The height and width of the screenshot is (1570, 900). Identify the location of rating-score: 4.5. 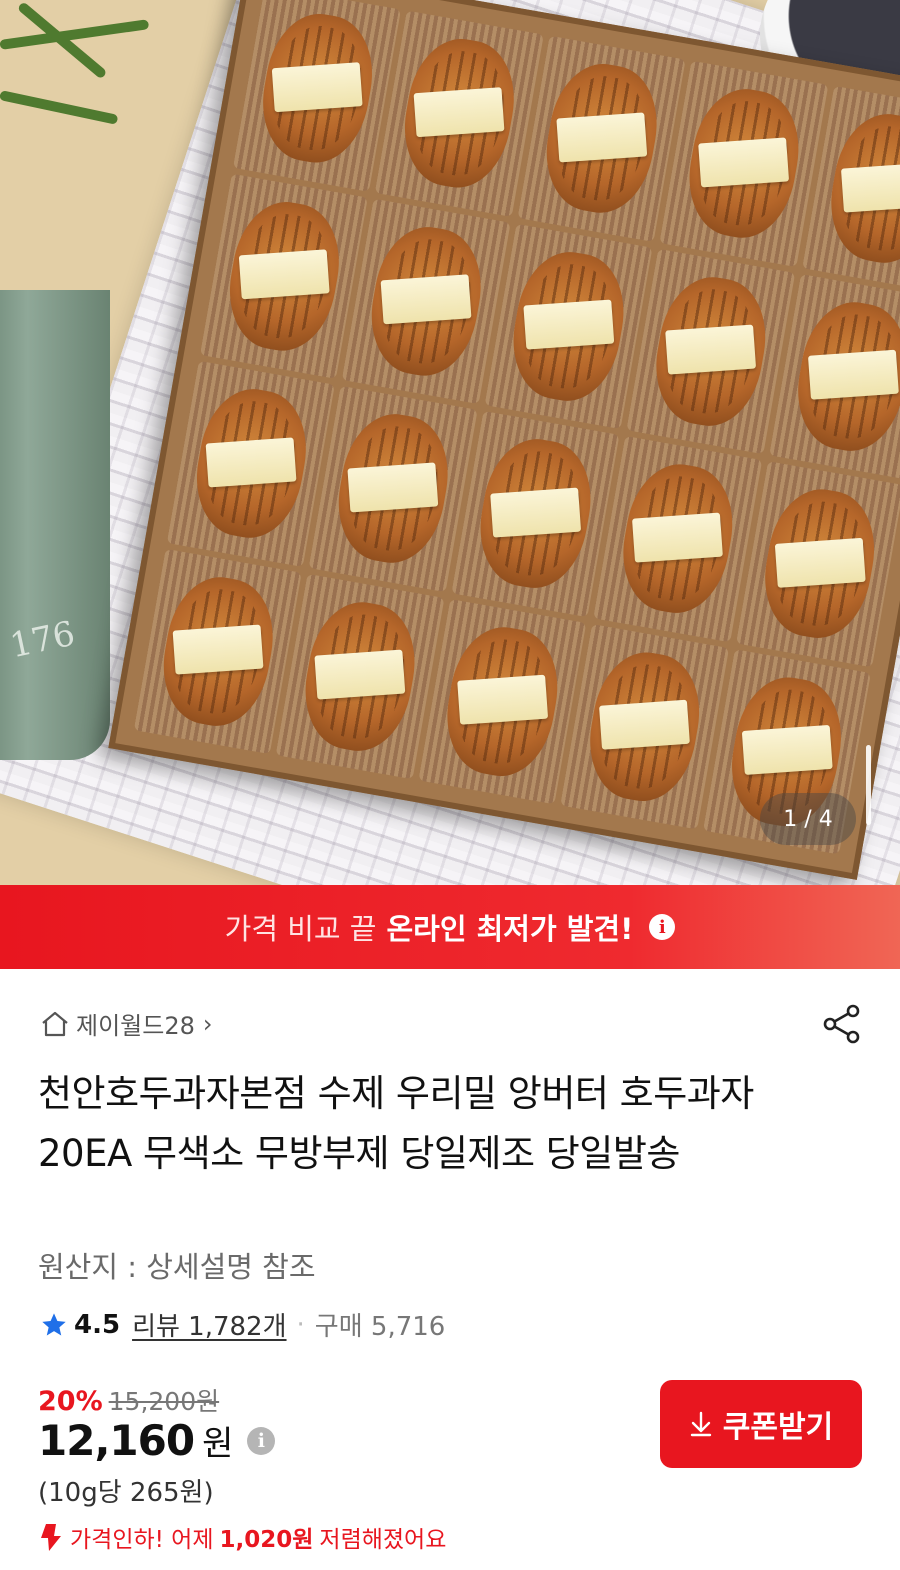
(97, 1324).